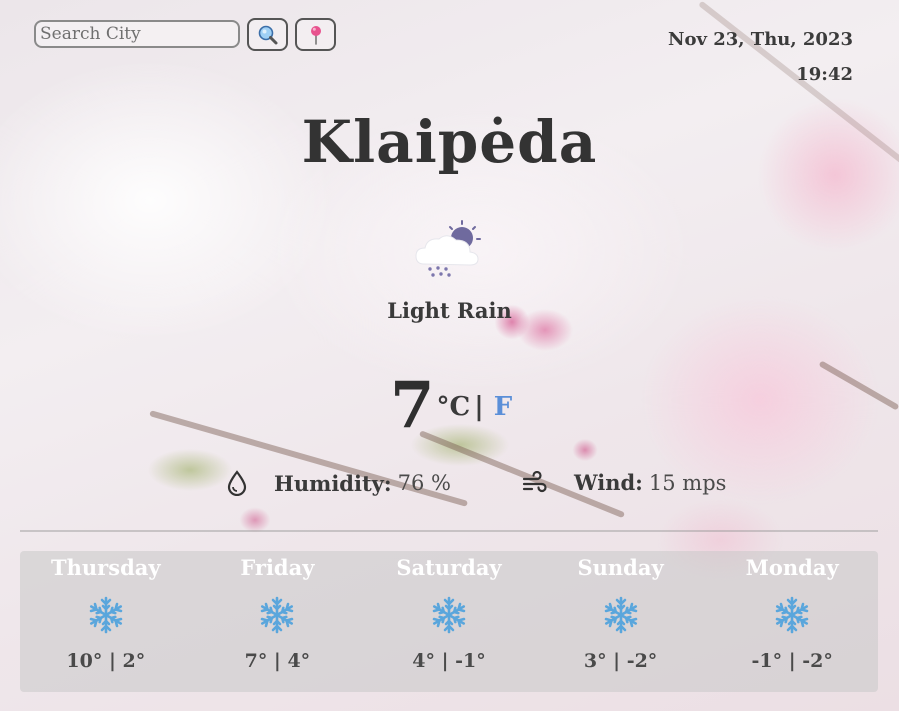 The height and width of the screenshot is (711, 899). I want to click on forecast-day: Thursday 10° | 2°, so click(106, 621).